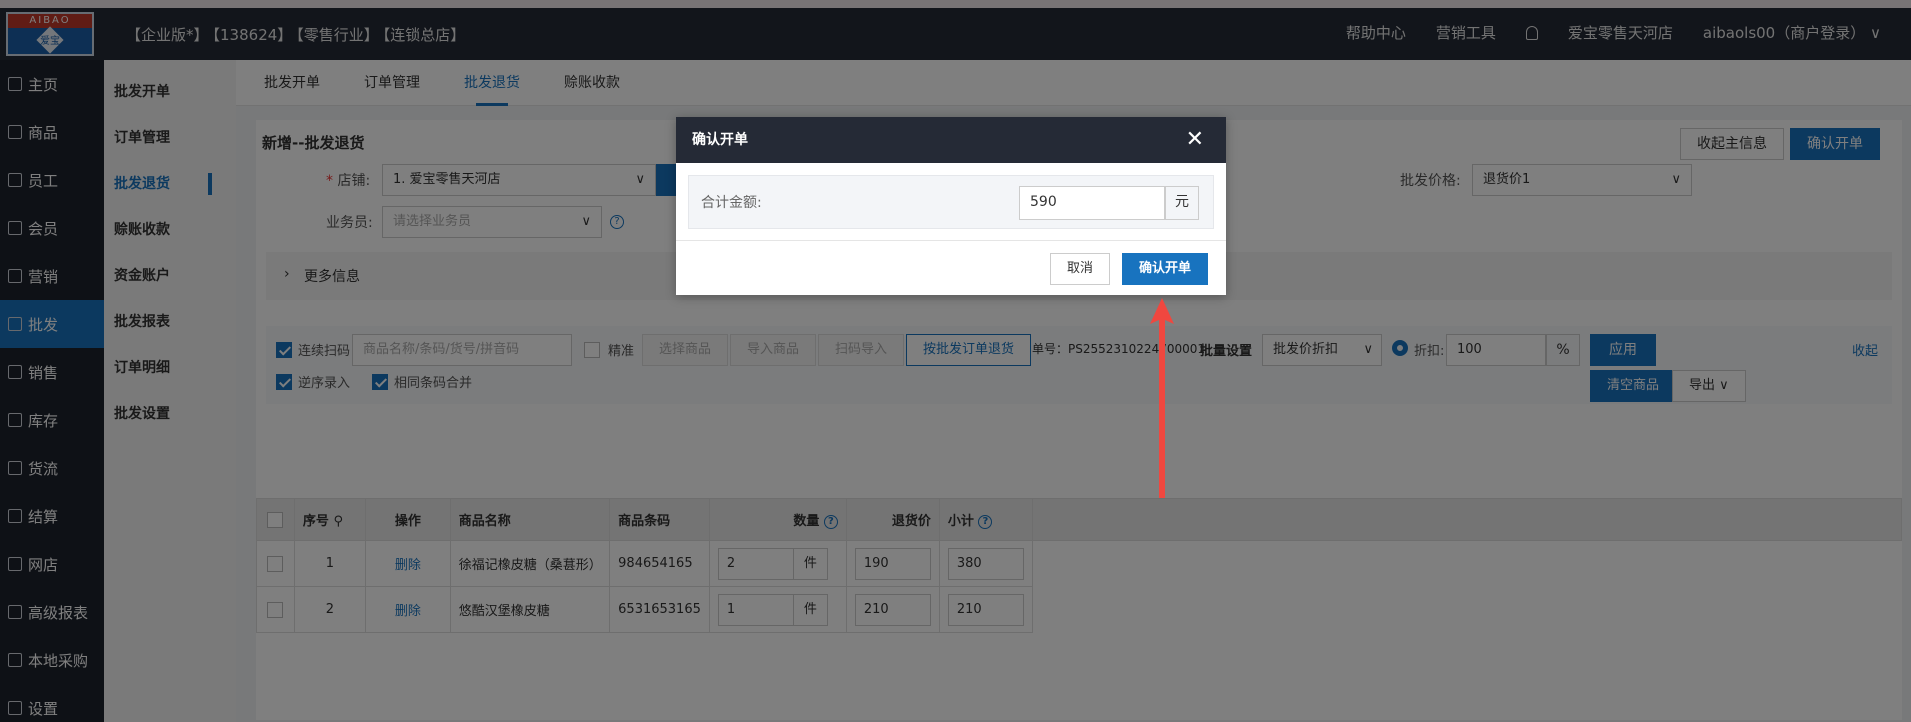 This screenshot has width=1911, height=722. What do you see at coordinates (951, 140) in the screenshot?
I see `dialog-header: 确认开单 ✕` at bounding box center [951, 140].